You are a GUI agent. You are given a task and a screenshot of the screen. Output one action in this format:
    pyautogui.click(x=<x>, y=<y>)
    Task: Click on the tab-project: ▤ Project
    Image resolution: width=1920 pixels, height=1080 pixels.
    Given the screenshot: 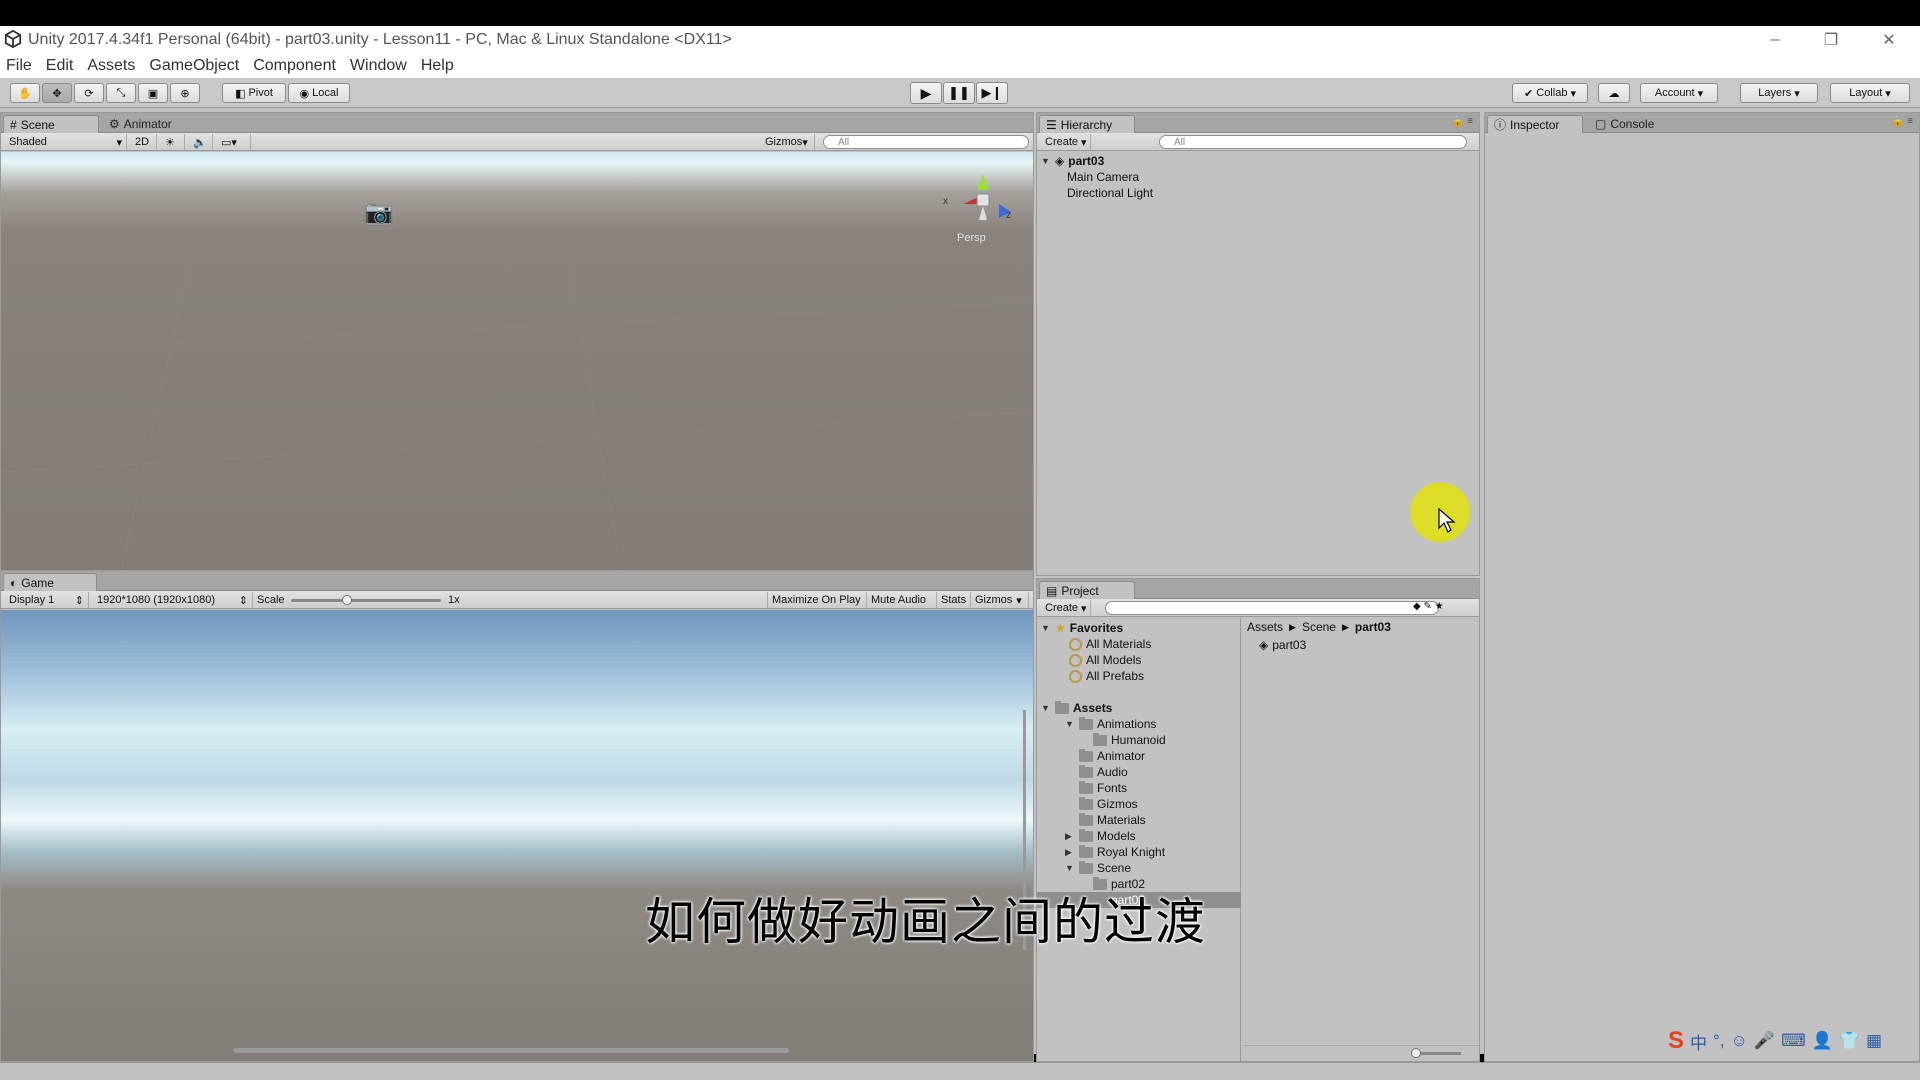 What is the action you would take?
    pyautogui.click(x=1087, y=590)
    